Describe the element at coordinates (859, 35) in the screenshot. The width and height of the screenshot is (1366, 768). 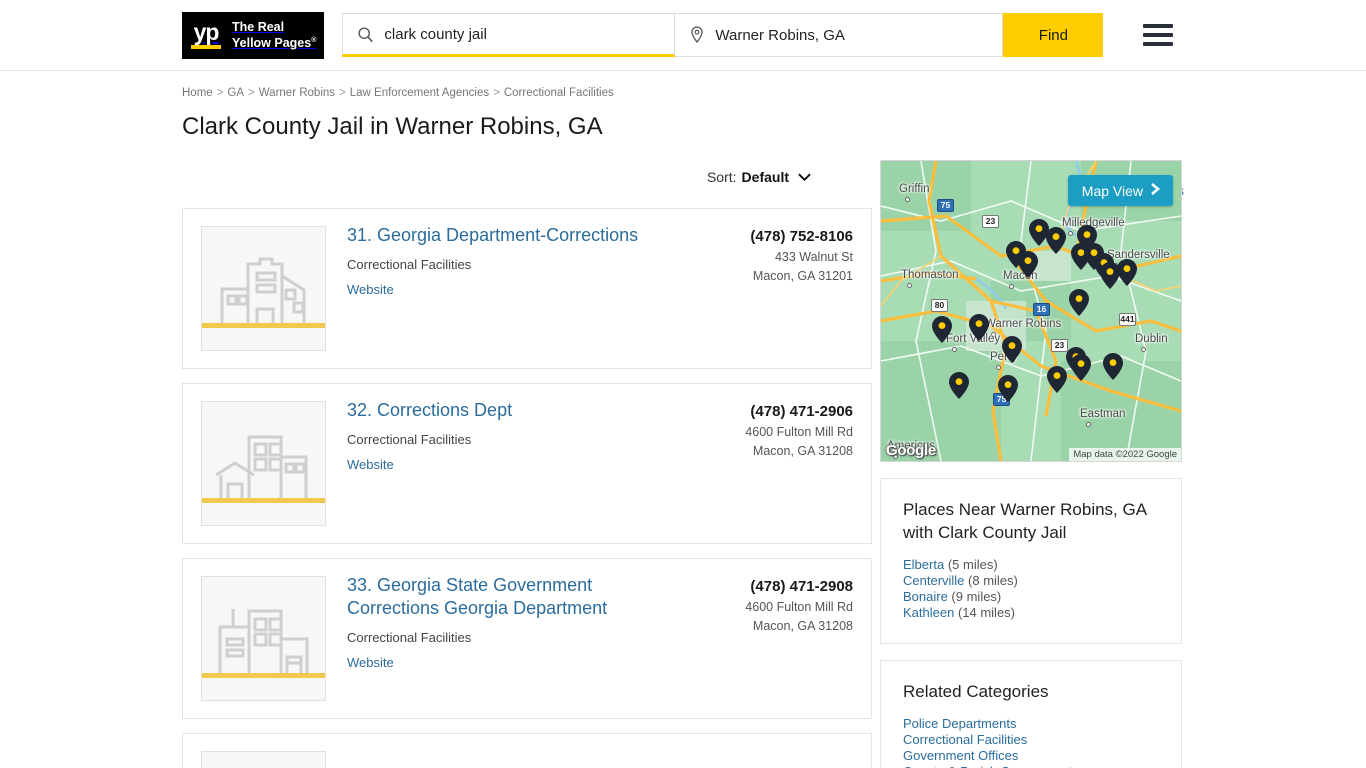
I see `location-input` at that location.